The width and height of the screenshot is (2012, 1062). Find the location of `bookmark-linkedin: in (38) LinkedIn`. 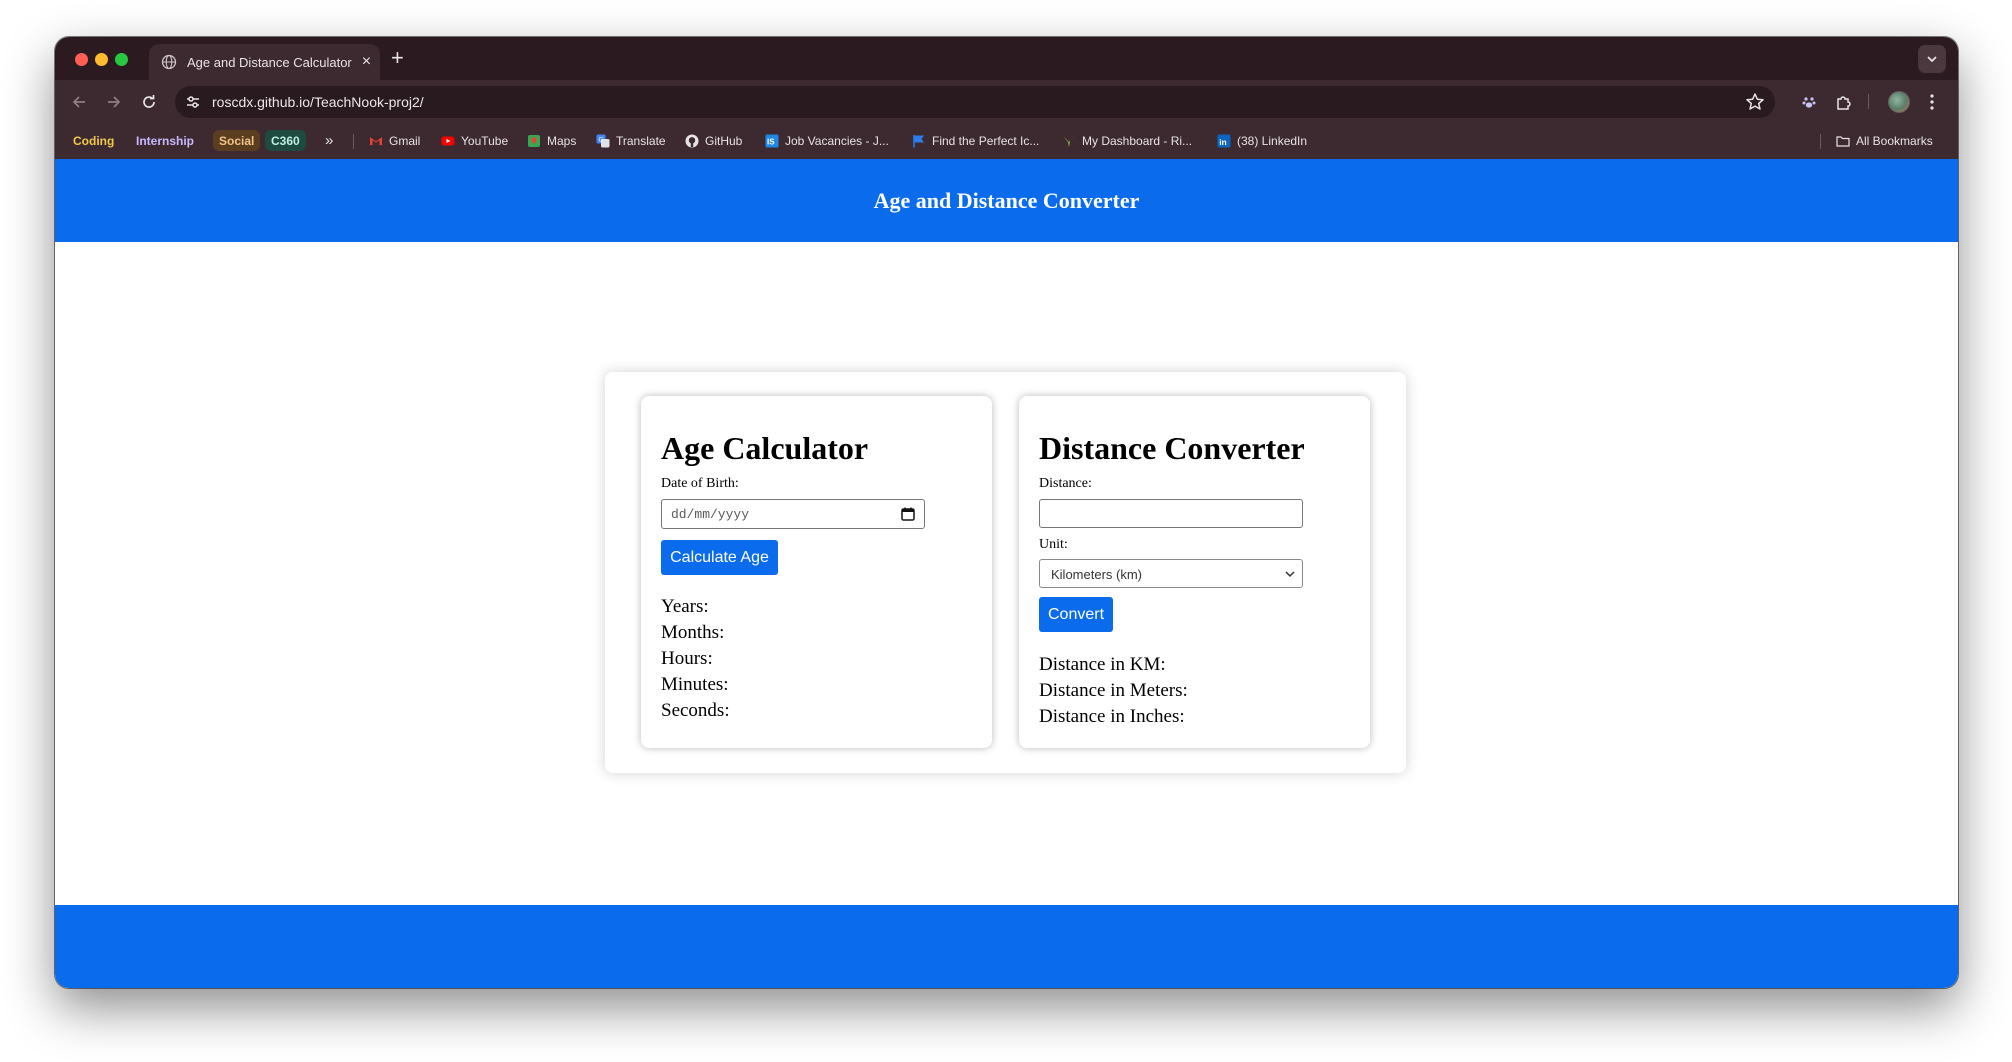

bookmark-linkedin: in (38) LinkedIn is located at coordinates (1262, 140).